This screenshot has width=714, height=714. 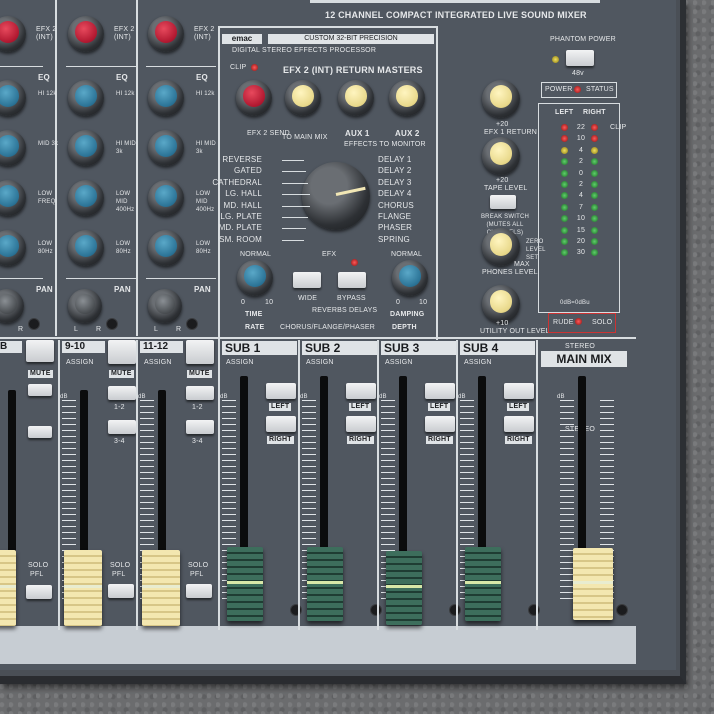 I want to click on plus10-label: +10, so click(x=502, y=323).